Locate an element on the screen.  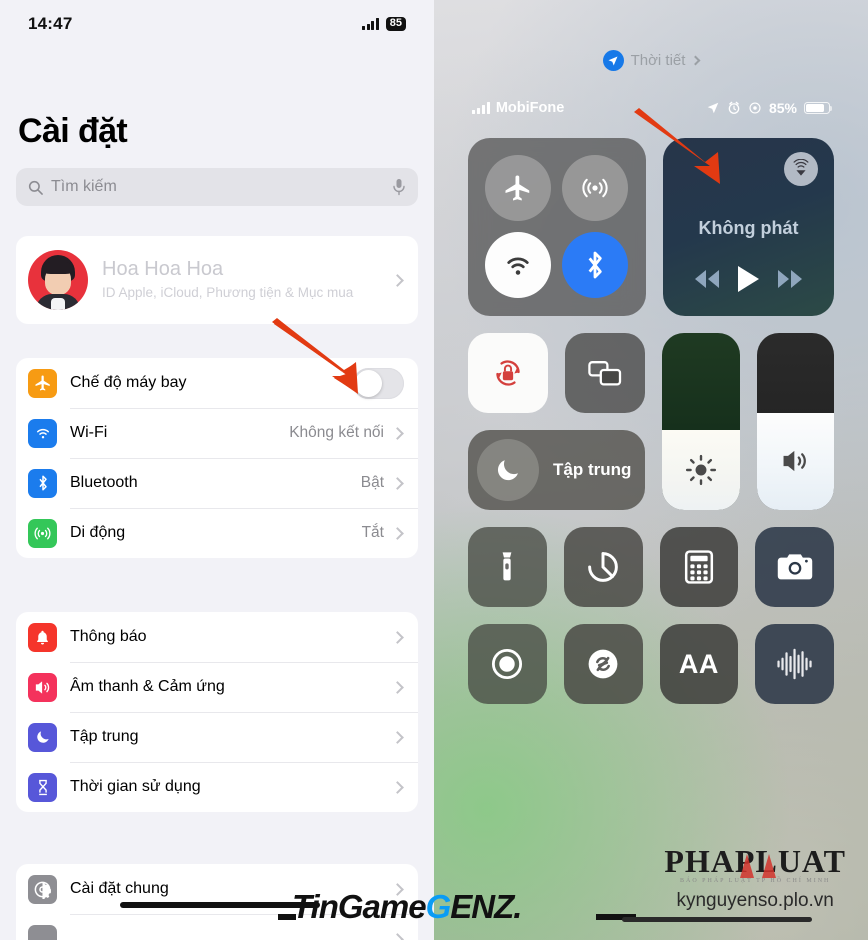
flashlight-button is located at coordinates (507, 567).